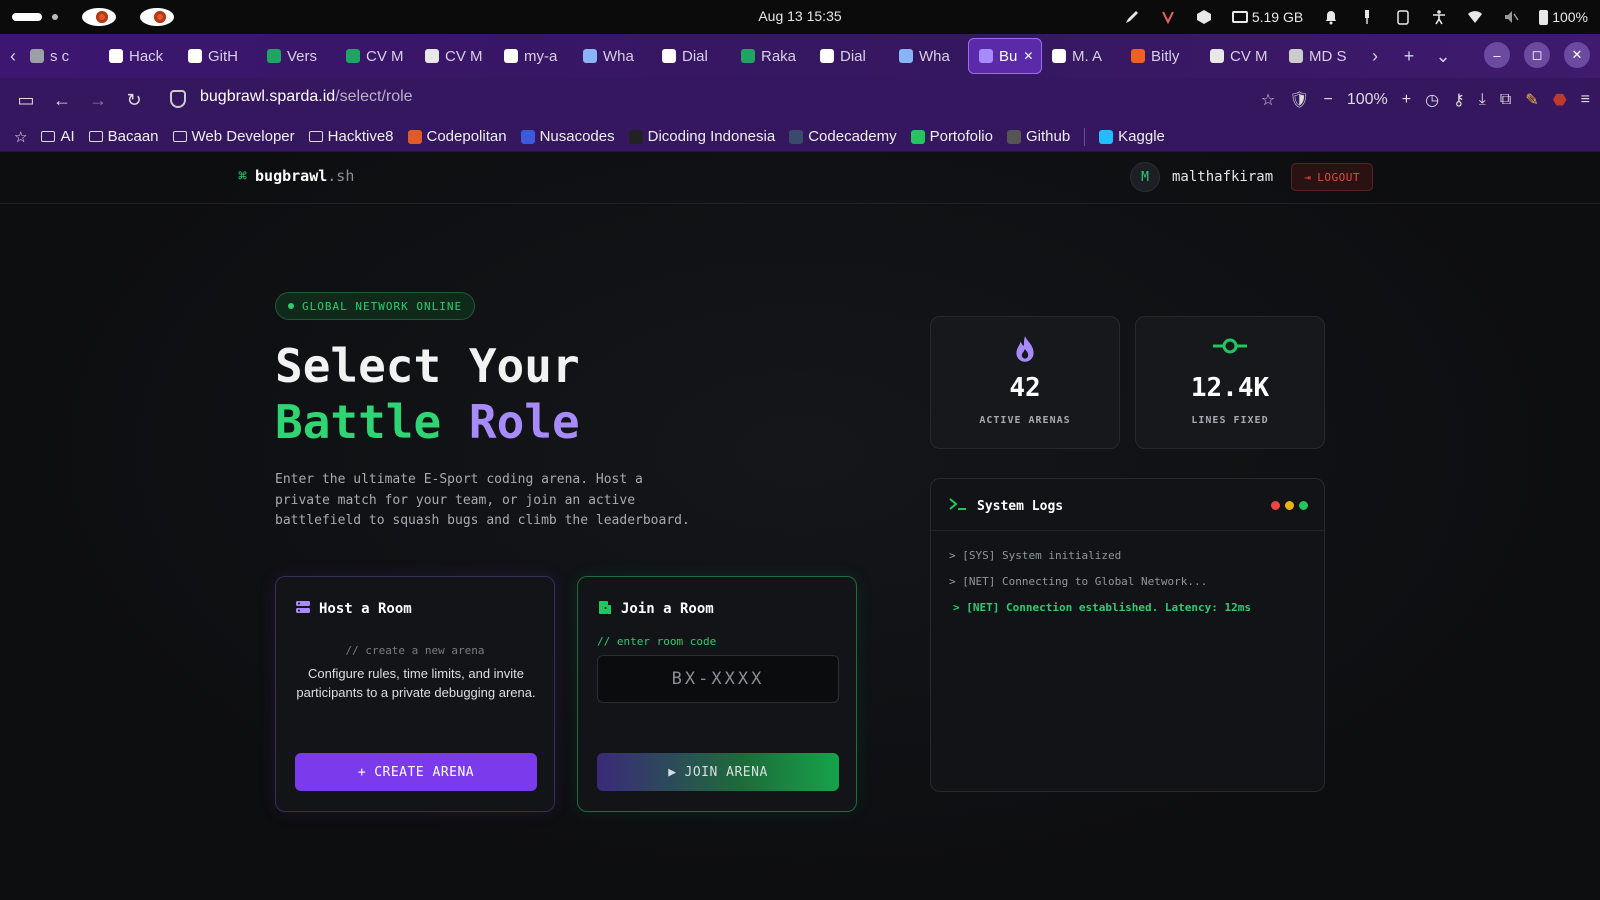 Image resolution: width=1600 pixels, height=900 pixels. Describe the element at coordinates (302, 56) in the screenshot. I see `tab-label: Vers` at that location.